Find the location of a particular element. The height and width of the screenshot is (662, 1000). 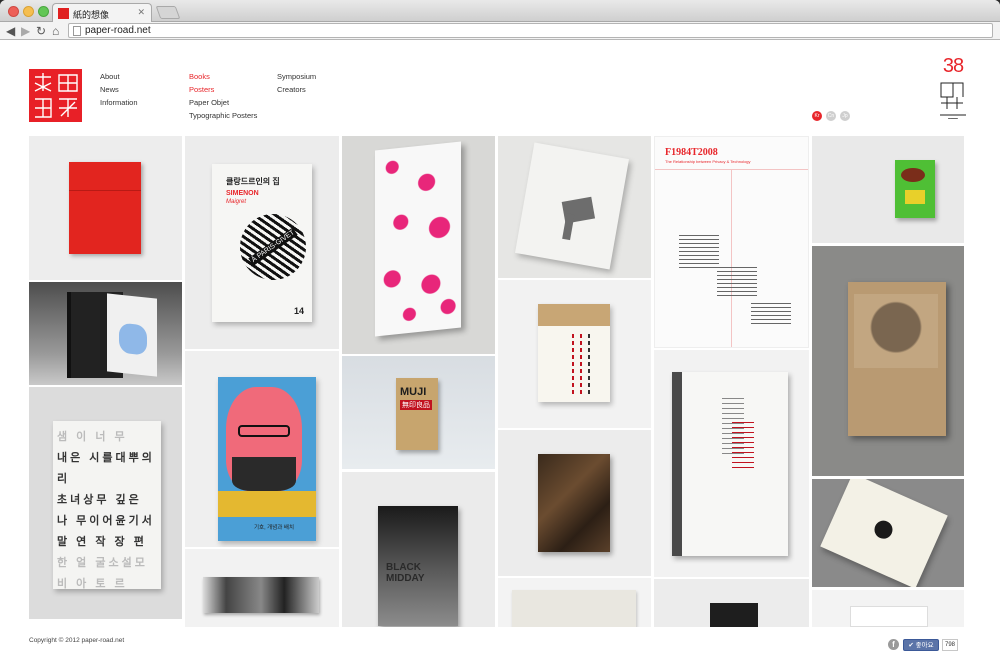

address-bar: paper-road.net is located at coordinates (530, 30).